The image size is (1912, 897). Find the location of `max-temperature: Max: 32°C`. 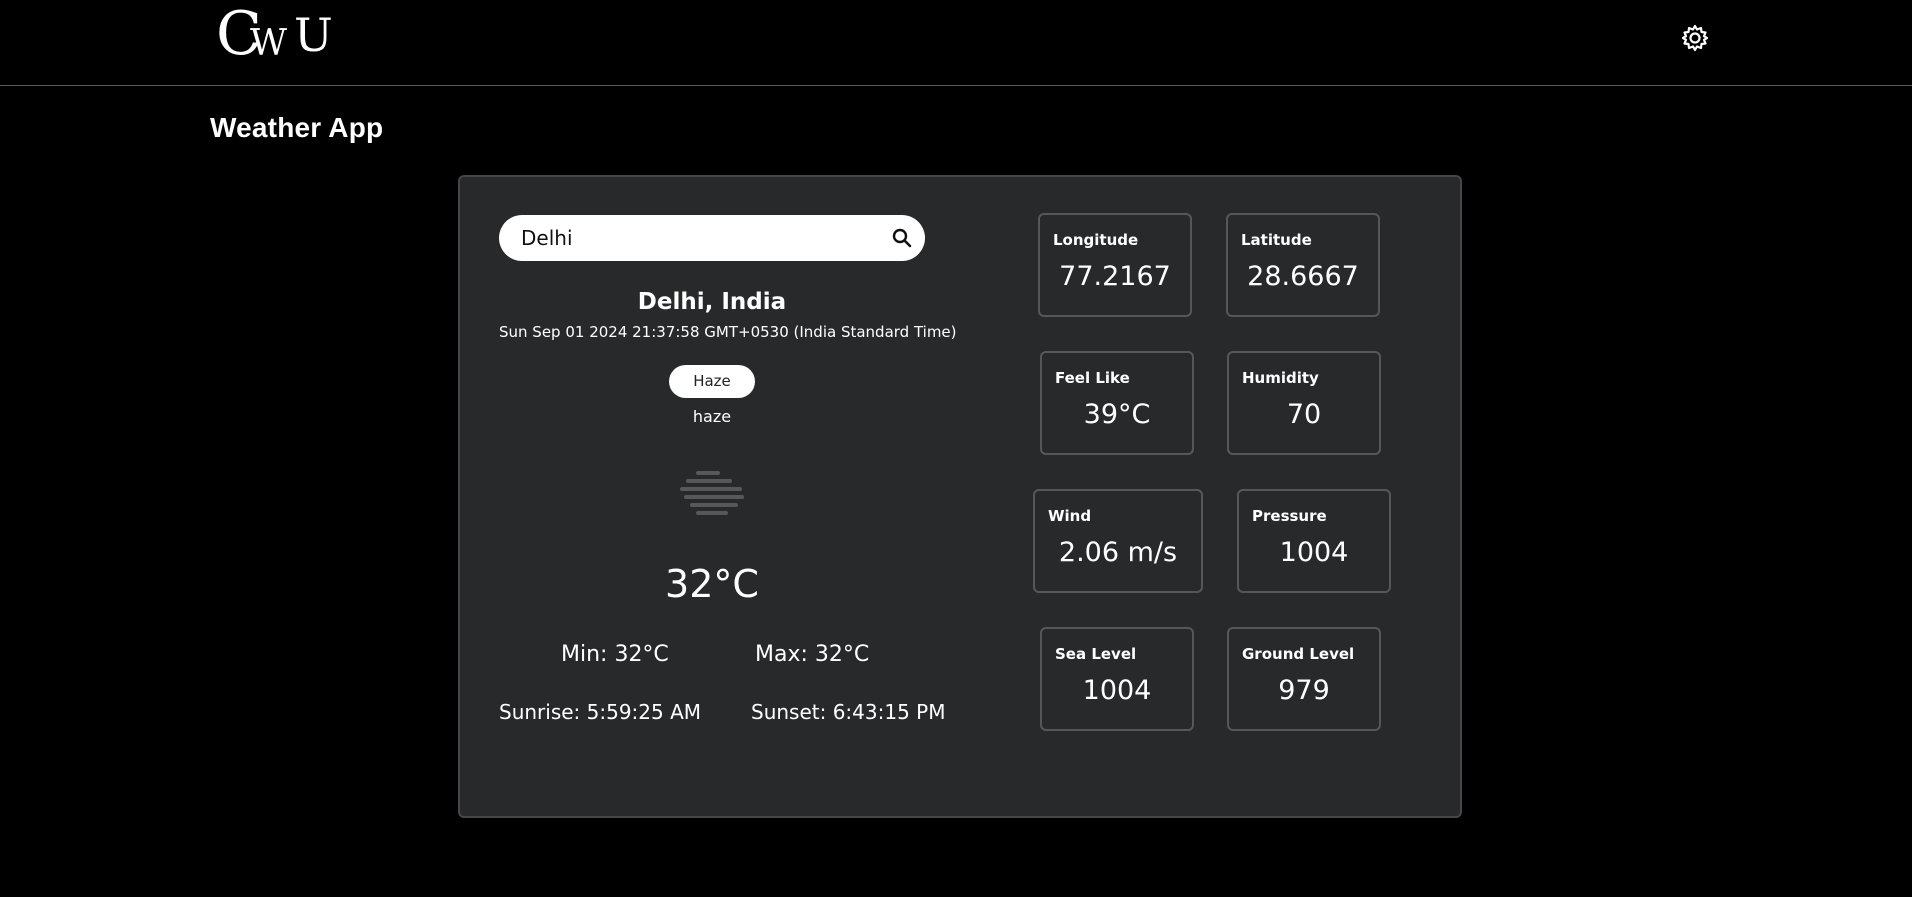

max-temperature: Max: 32°C is located at coordinates (812, 654).